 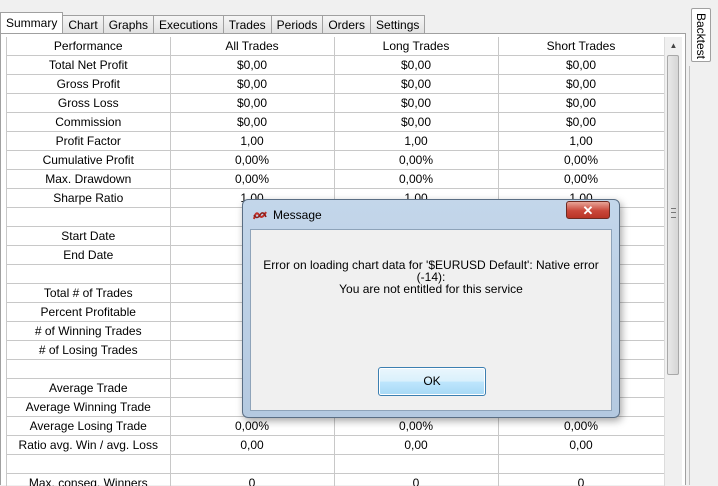 I want to click on table-row: Cumulative Profit0,00%0,00%0,00%, so click(x=335, y=160).